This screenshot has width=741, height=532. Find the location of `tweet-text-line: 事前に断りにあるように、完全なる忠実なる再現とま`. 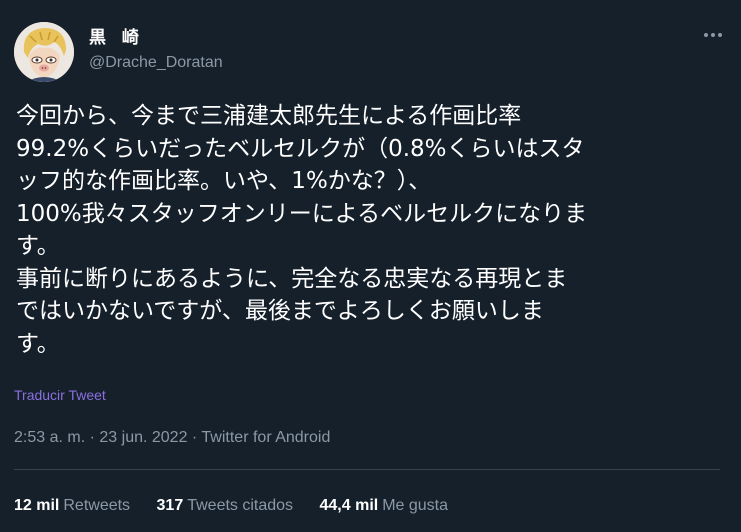

tweet-text-line: 事前に断りにあるように、完全なる忠実なる再現とま is located at coordinates (292, 278).